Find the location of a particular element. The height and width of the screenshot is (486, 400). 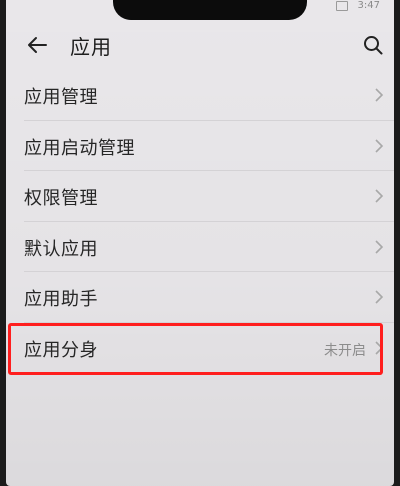

list-item-app-assistant: 应用助手 is located at coordinates (200, 297).